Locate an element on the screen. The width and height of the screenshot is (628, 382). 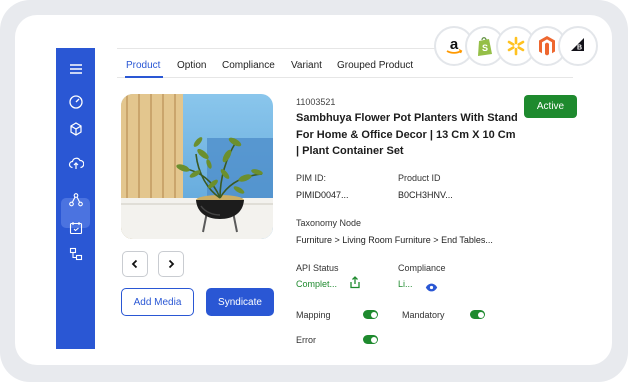
product-sku: 11003521 is located at coordinates (316, 102).